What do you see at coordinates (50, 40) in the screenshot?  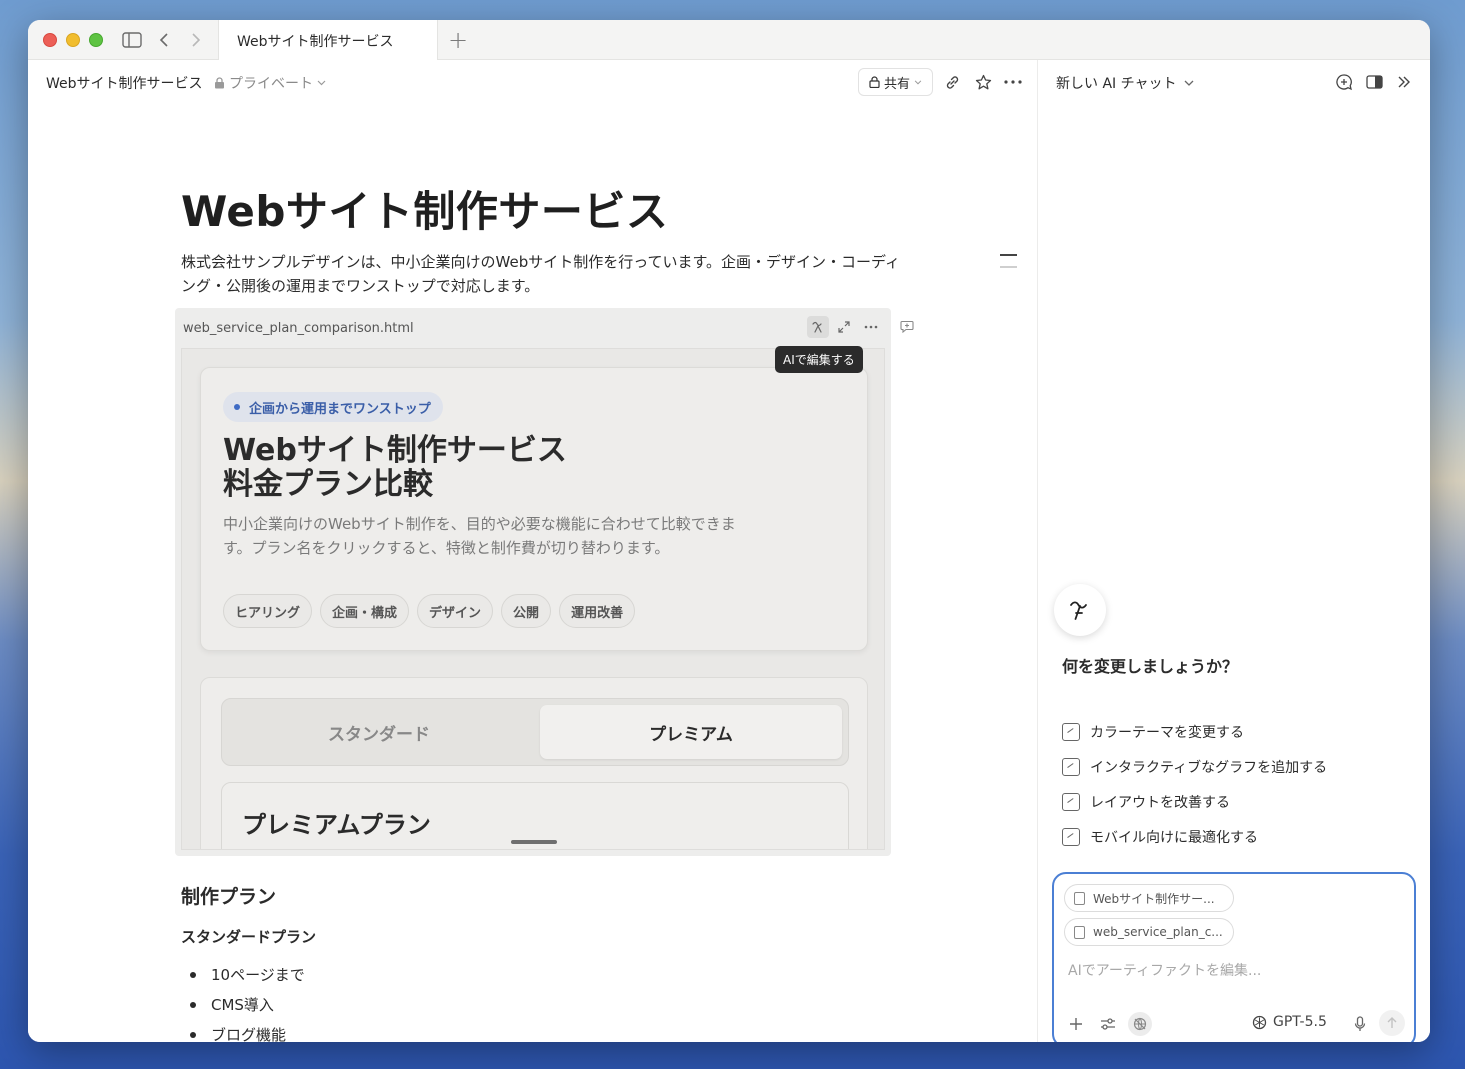 I see `close-window-button` at bounding box center [50, 40].